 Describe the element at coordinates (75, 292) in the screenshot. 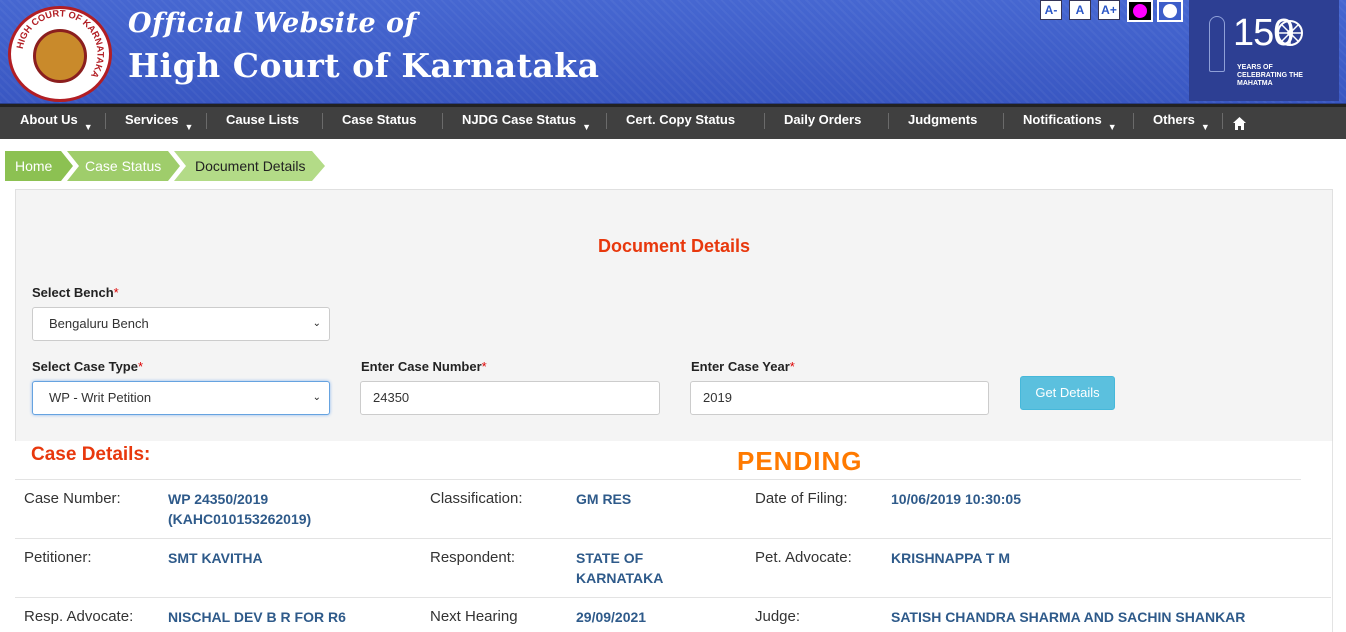

I see `bench-label: Select Bench*` at that location.